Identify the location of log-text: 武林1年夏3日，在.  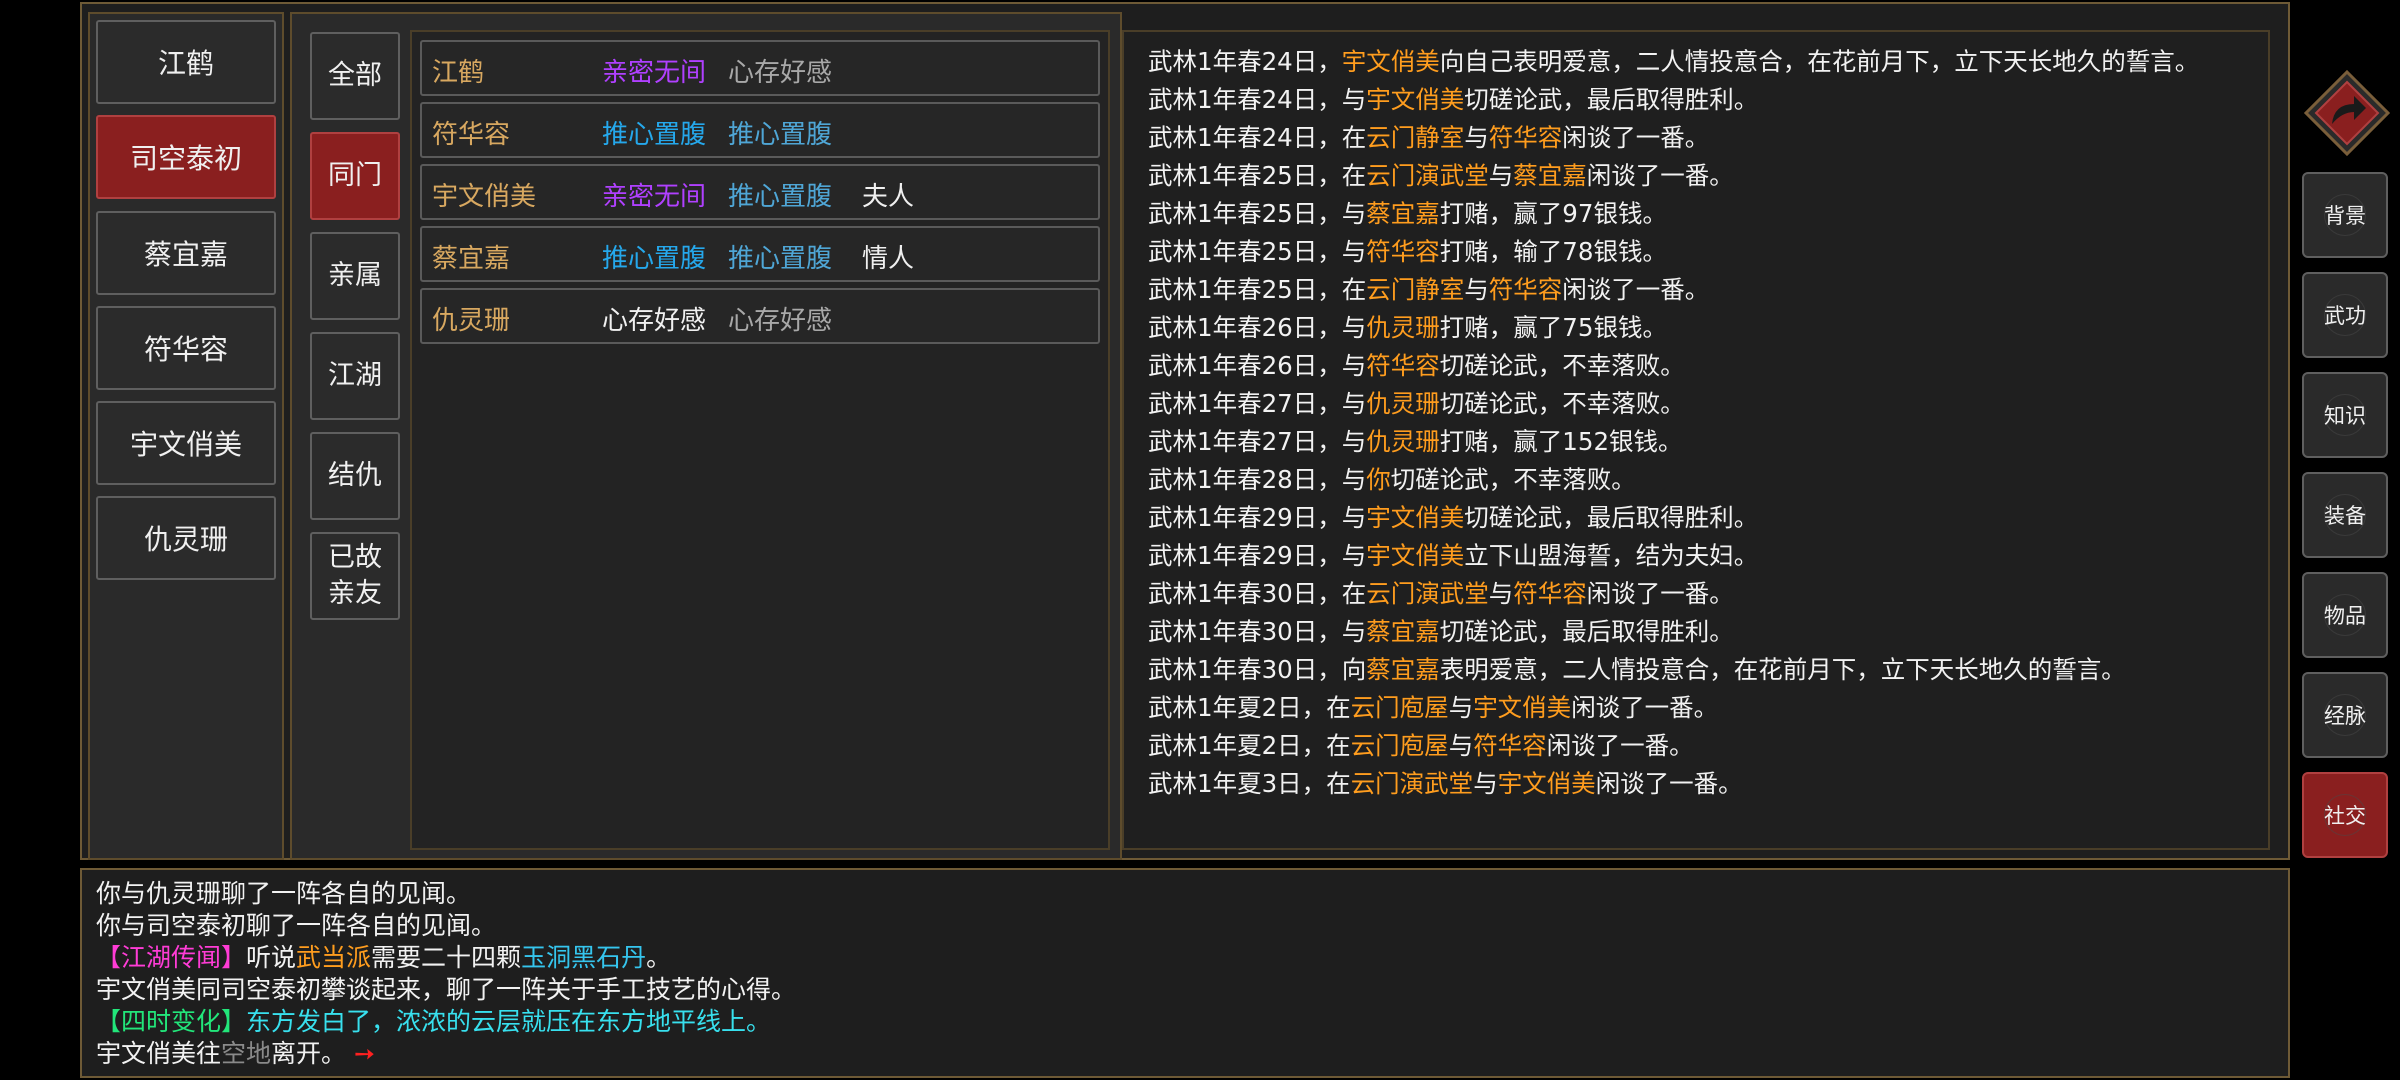
(1249, 783).